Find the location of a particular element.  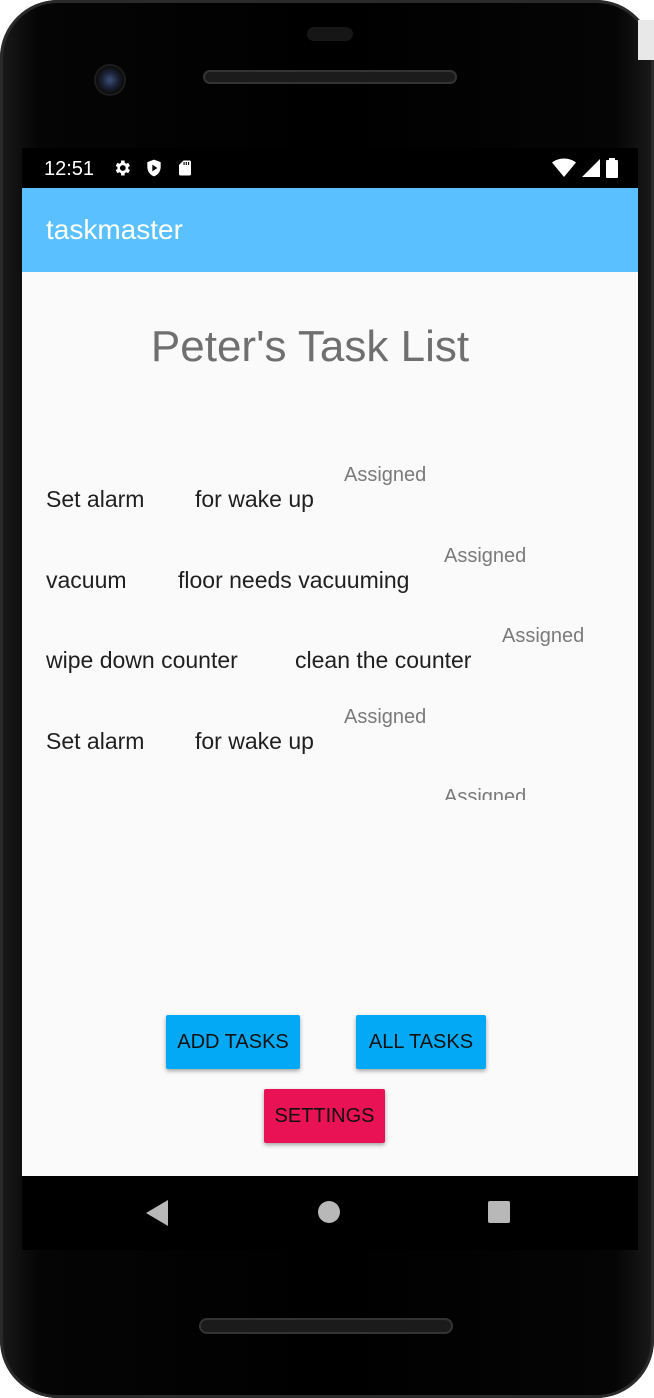

task-row: vacuum floor needs vacuuming Assigned is located at coordinates (330, 569).